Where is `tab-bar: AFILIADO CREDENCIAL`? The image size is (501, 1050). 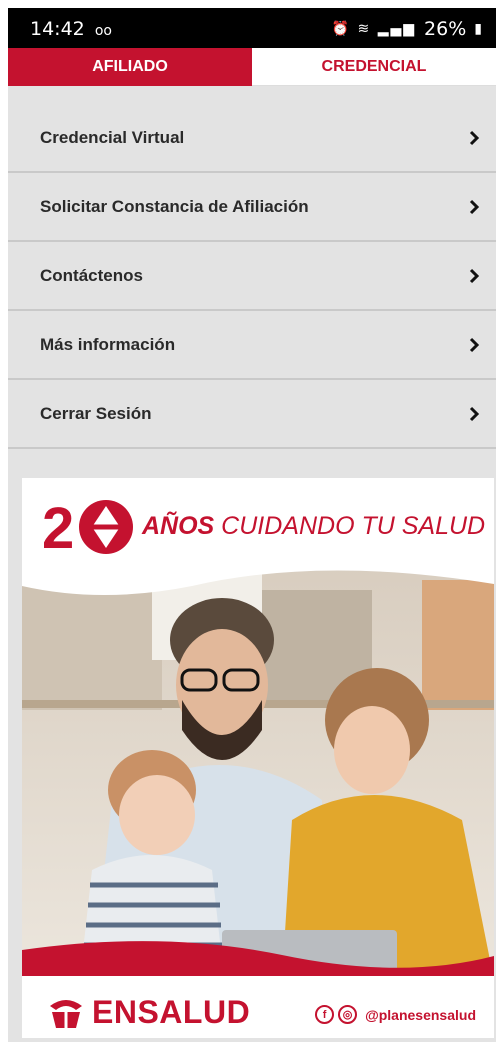 tab-bar: AFILIADO CREDENCIAL is located at coordinates (252, 67).